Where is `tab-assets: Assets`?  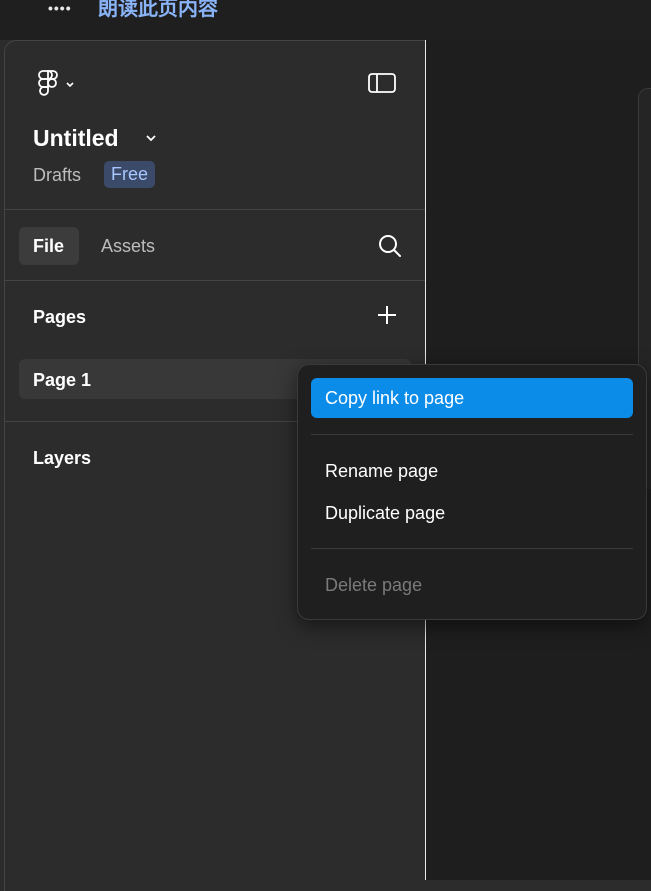
tab-assets: Assets is located at coordinates (128, 246).